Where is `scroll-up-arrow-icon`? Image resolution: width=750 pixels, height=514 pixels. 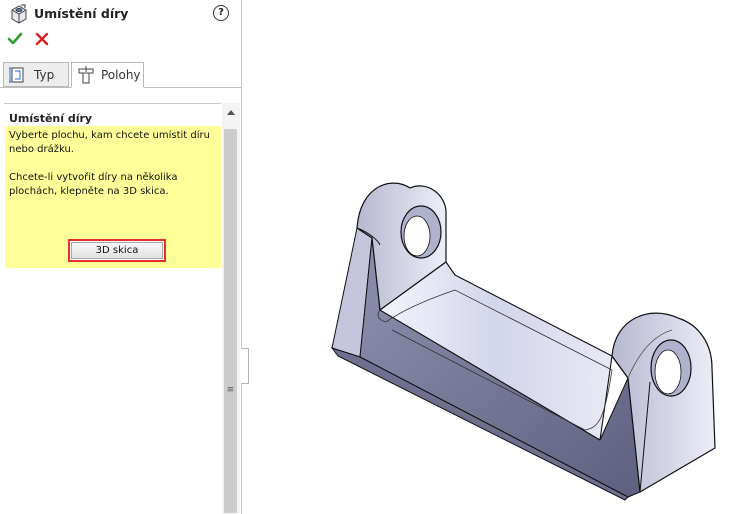
scroll-up-arrow-icon is located at coordinates (231, 112).